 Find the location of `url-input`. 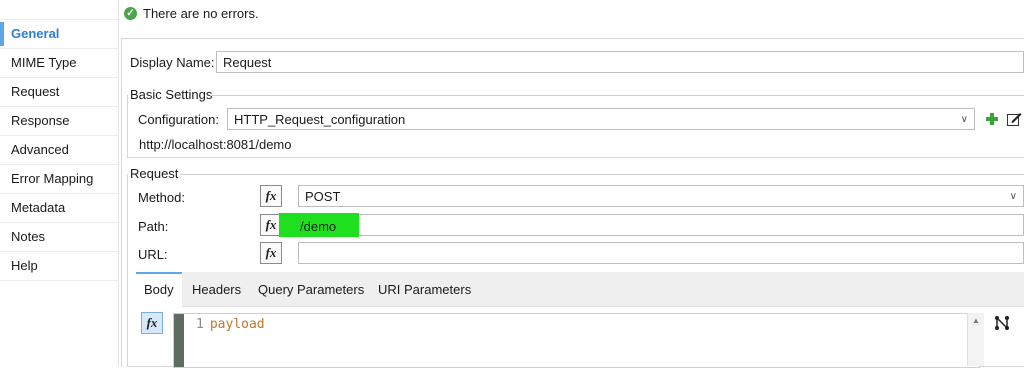

url-input is located at coordinates (661, 253).